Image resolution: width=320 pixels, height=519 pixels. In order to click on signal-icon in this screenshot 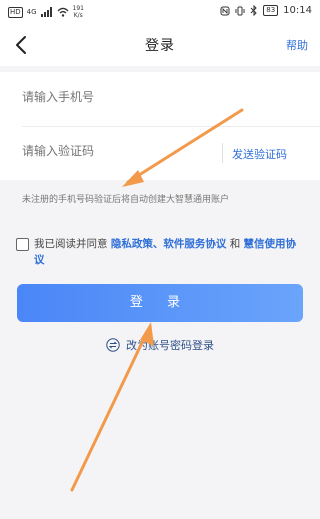, I will do `click(46, 12)`.